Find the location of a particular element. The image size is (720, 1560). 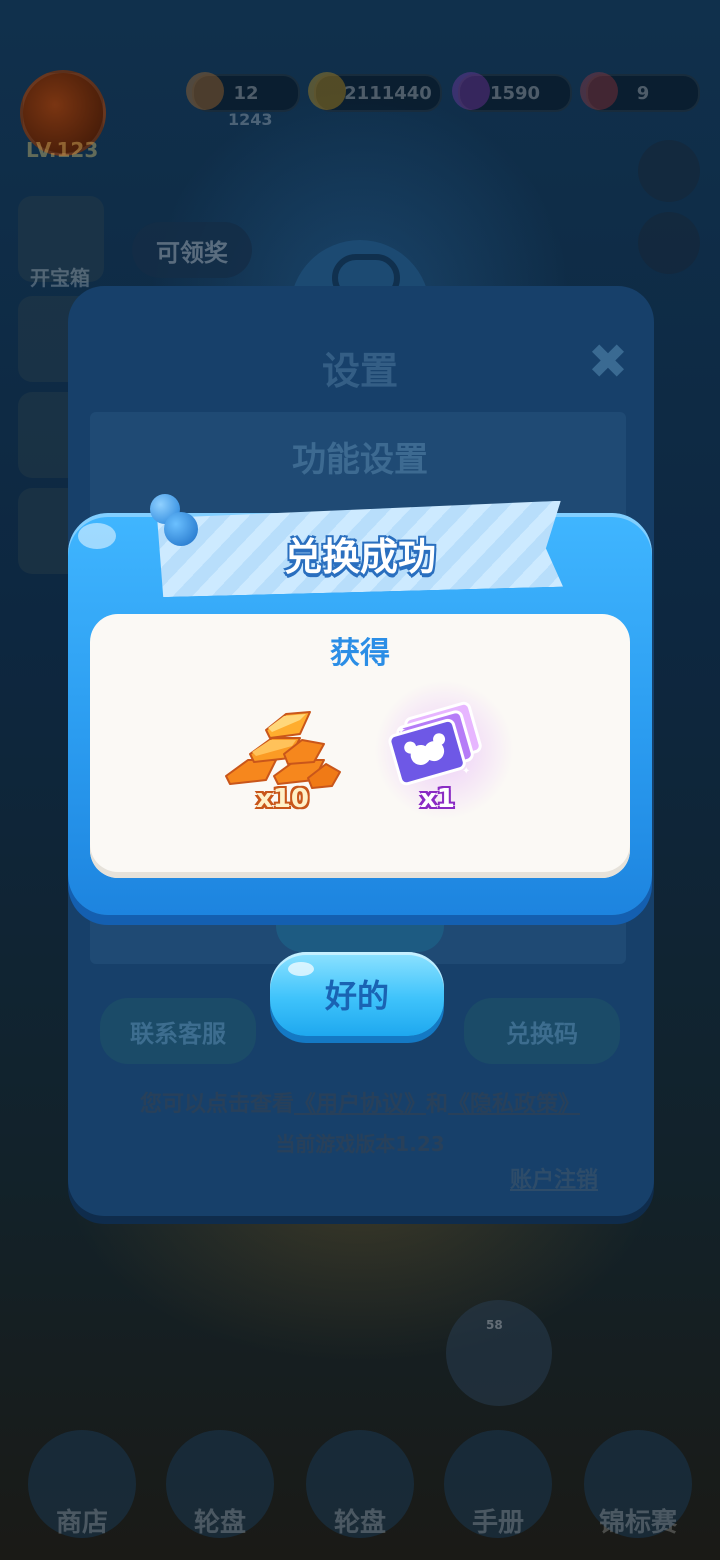

energy-icon is located at coordinates (205, 91).